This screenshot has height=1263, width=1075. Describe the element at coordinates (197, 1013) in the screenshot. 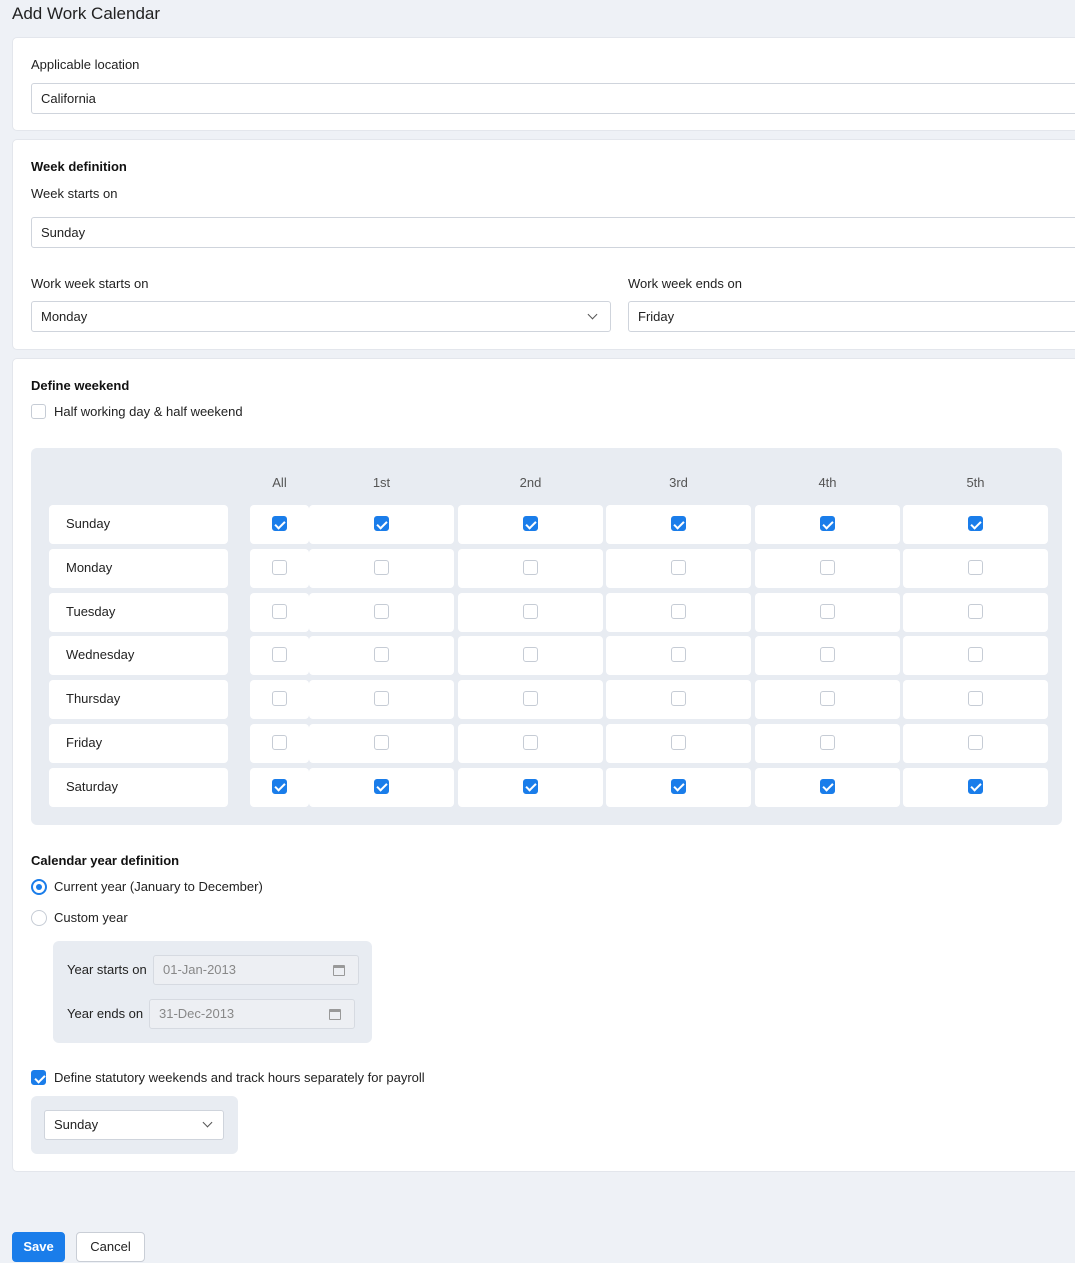

I see `year-ends-value: 31-Dec-2013` at that location.